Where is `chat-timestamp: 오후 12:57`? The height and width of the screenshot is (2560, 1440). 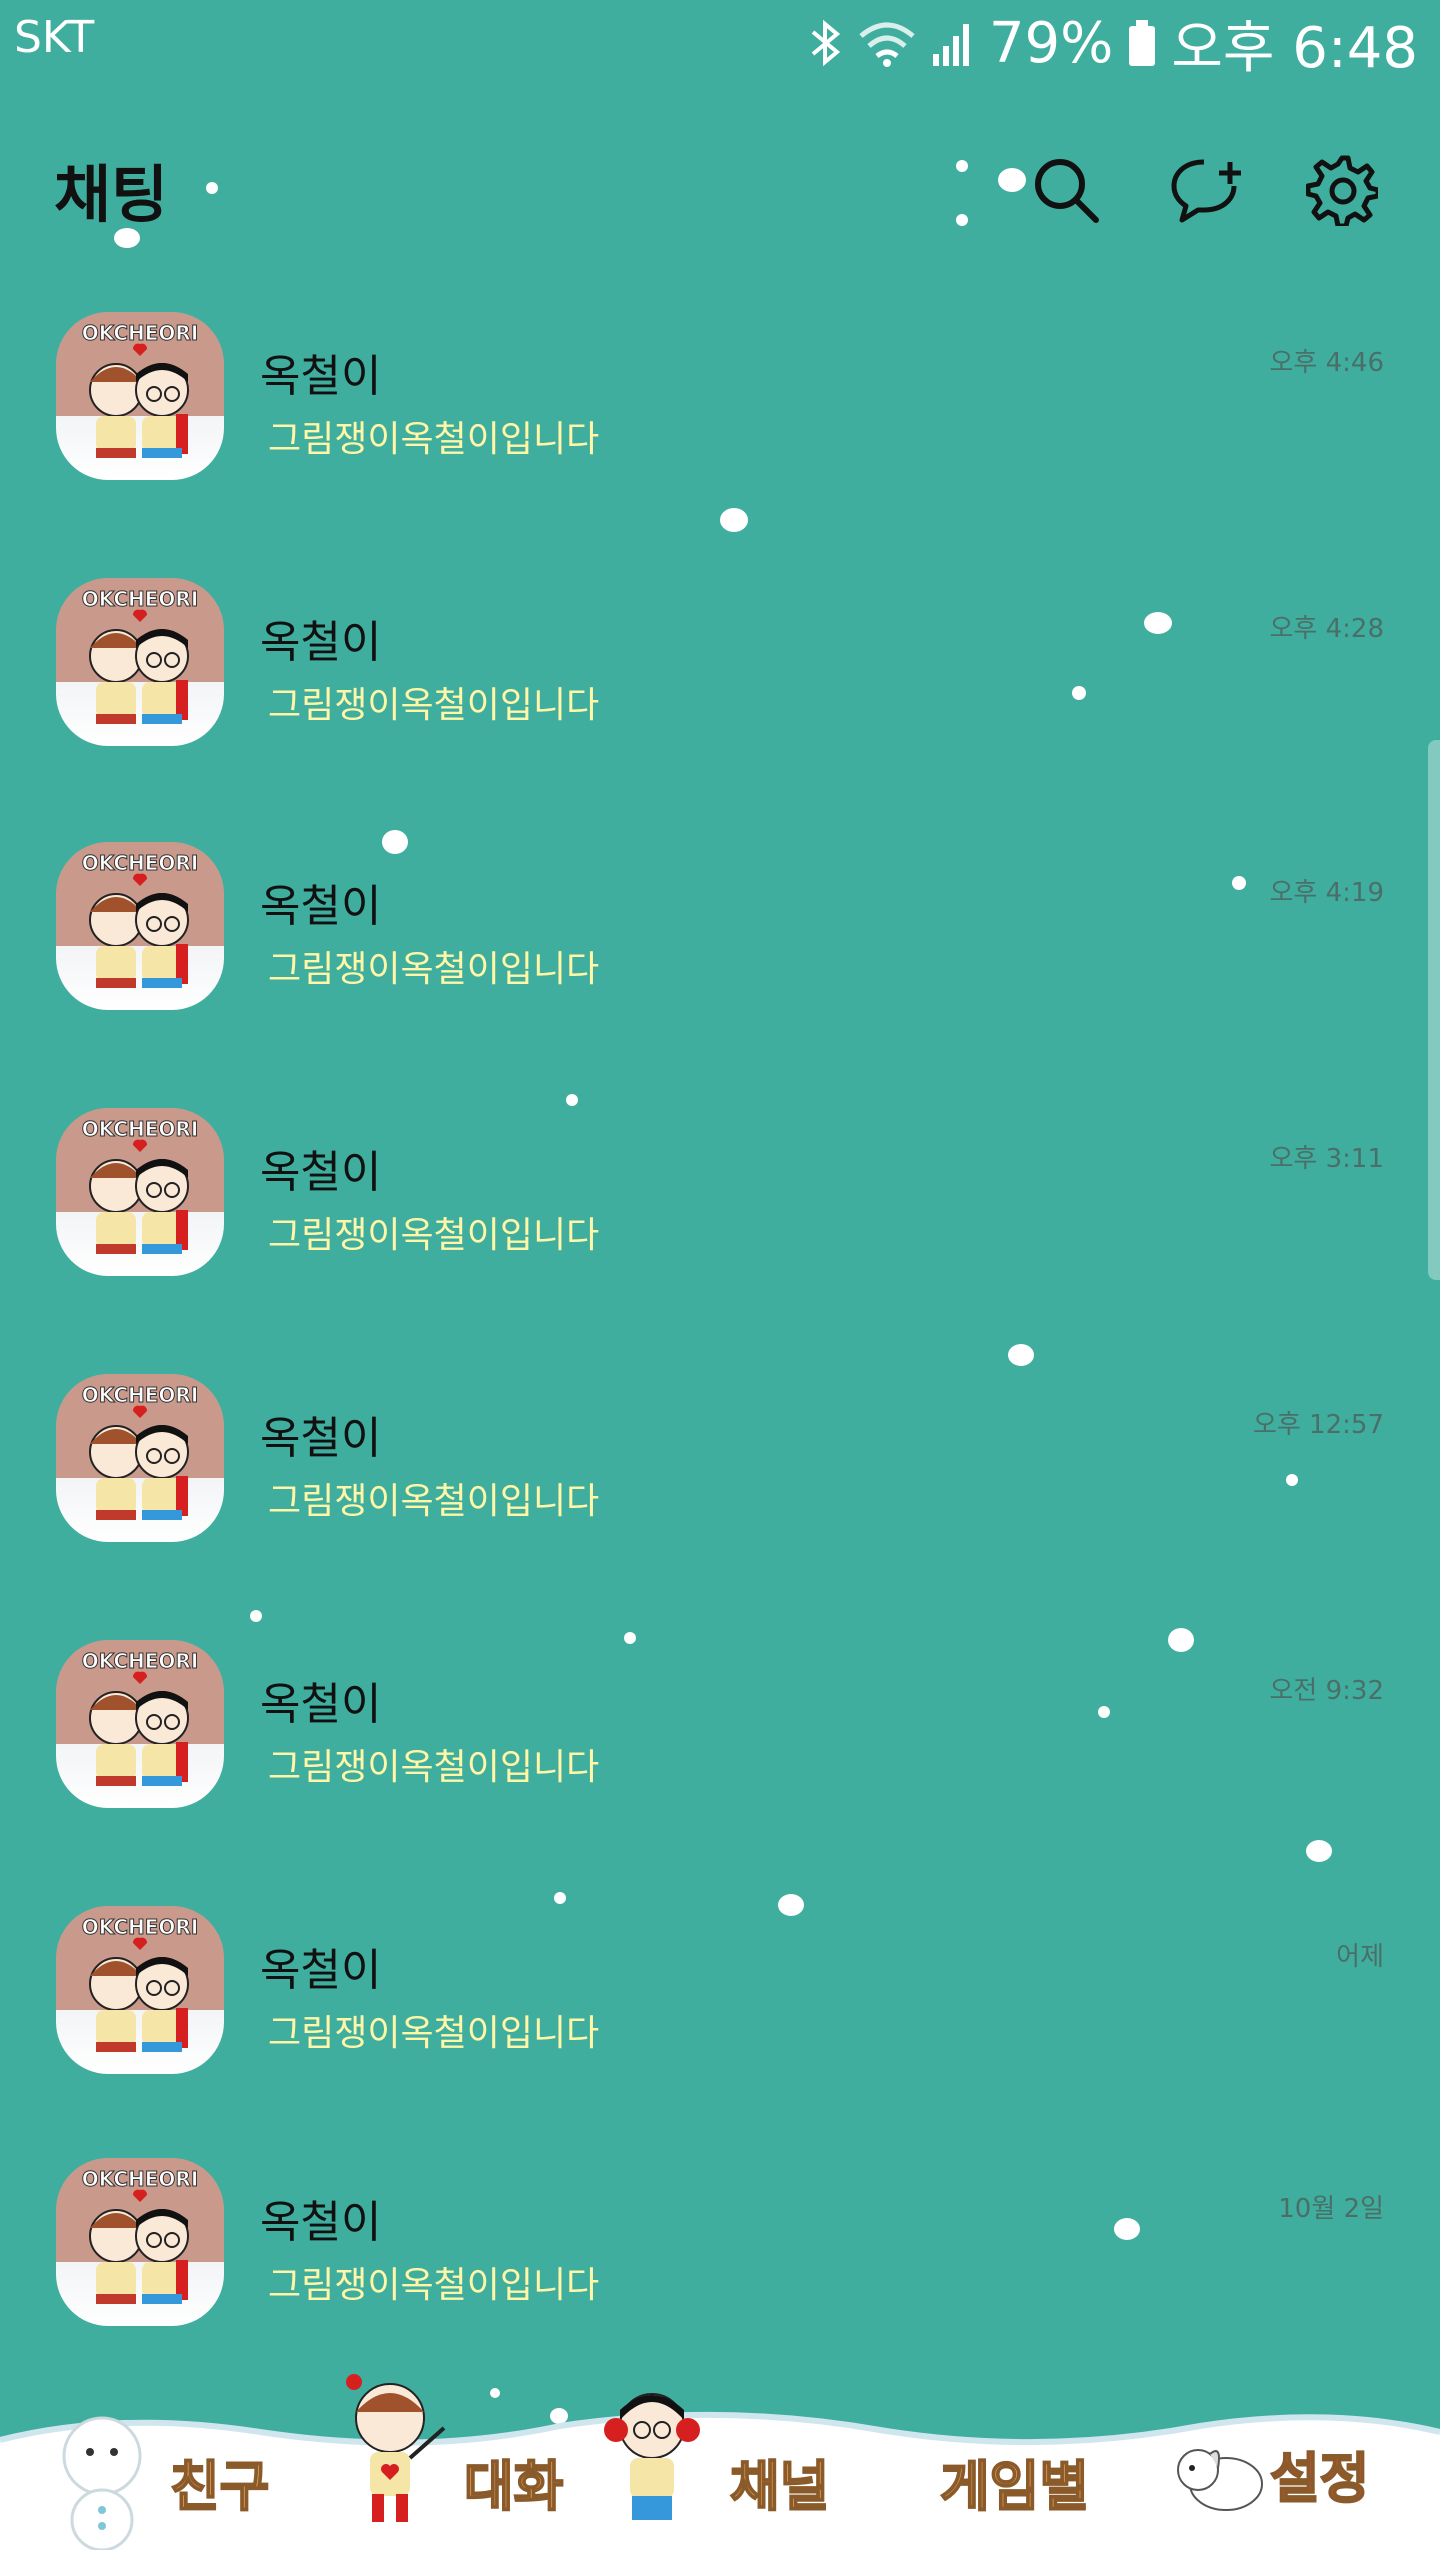
chat-timestamp: 오후 12:57 is located at coordinates (1318, 1425).